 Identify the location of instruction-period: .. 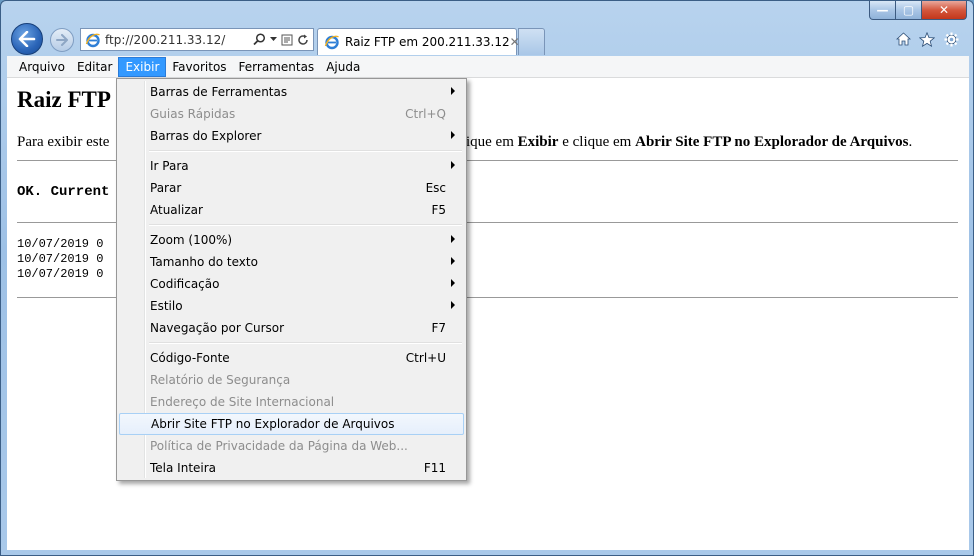
(910, 142).